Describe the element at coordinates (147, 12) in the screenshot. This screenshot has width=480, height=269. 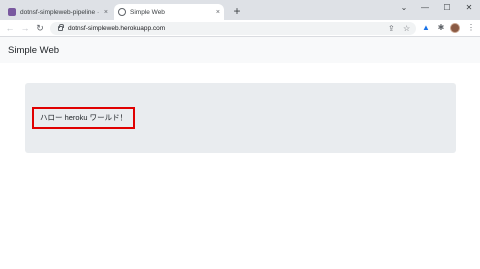
I see `tab-title: Simple Web` at that location.